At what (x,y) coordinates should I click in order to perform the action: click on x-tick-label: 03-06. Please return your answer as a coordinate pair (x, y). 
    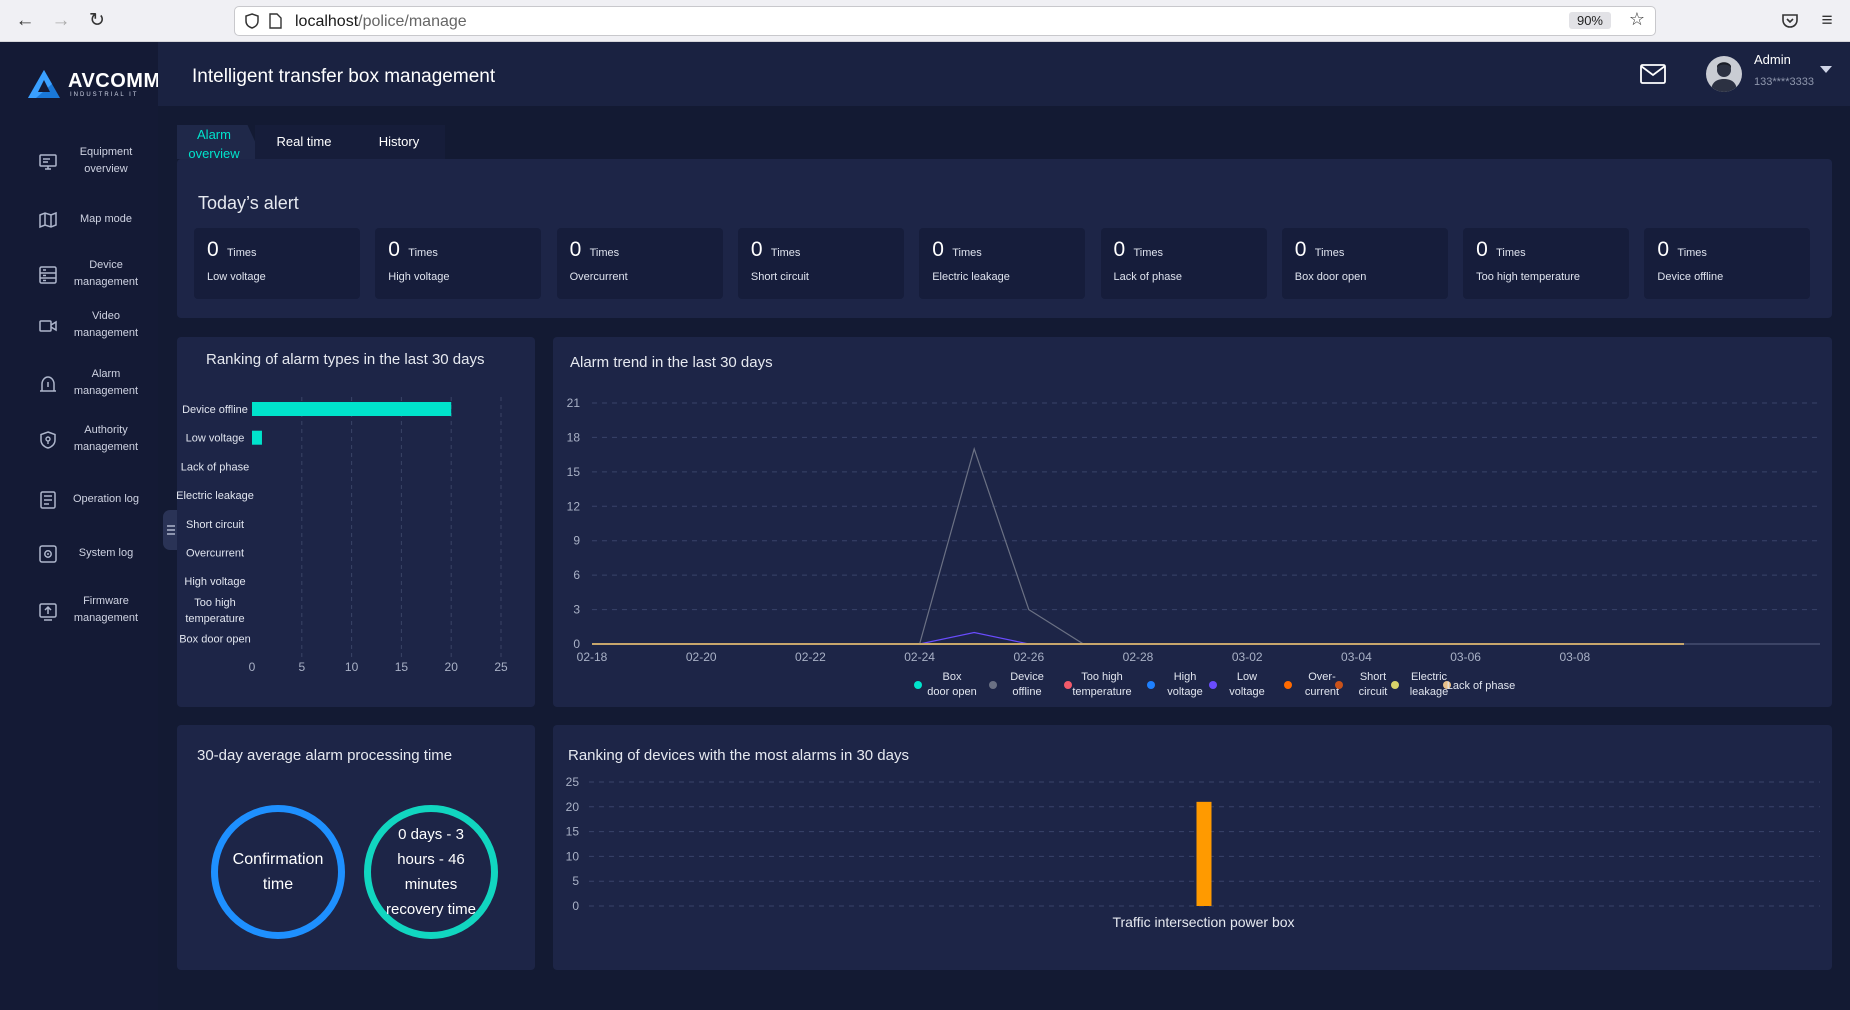
    Looking at the image, I should click on (1465, 657).